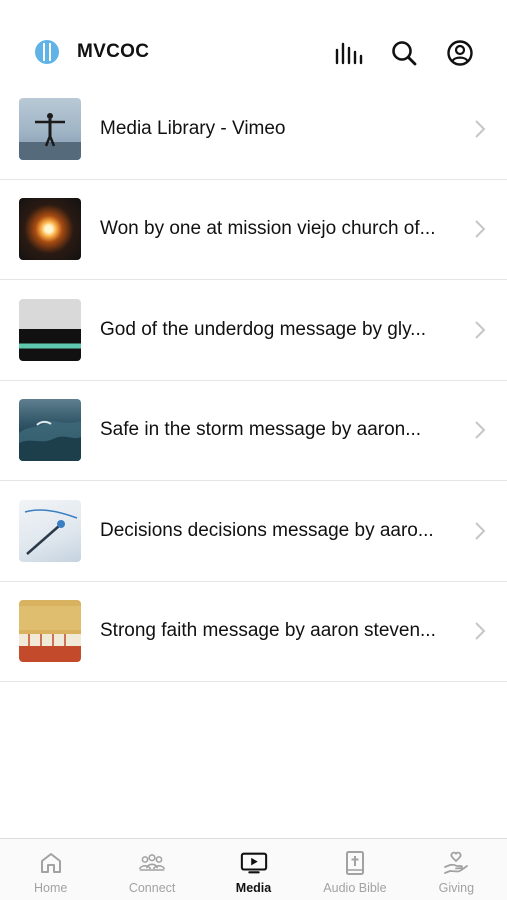 The image size is (507, 900). I want to click on list-item: Media Library - Vimeo, so click(253, 129).